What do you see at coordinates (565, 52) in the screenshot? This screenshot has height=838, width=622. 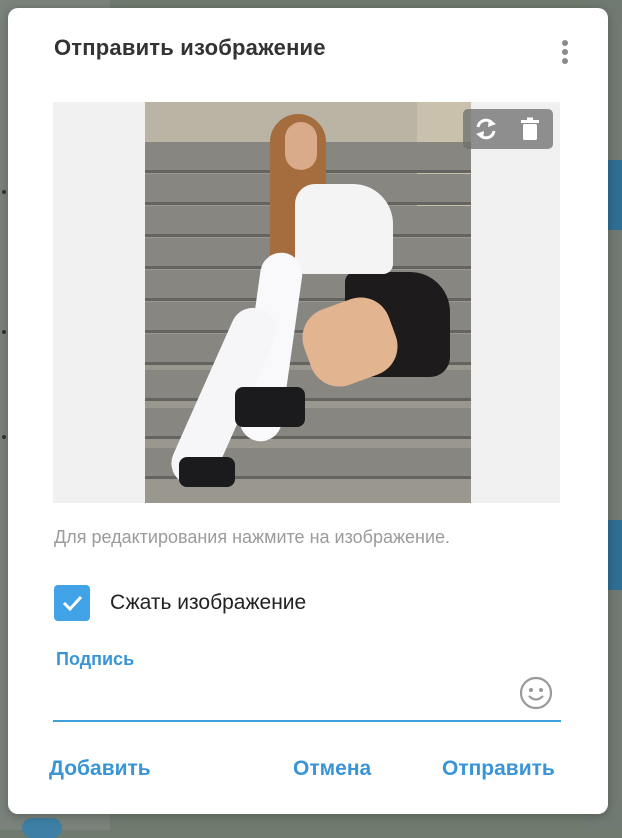 I see `more-vertical-icon` at bounding box center [565, 52].